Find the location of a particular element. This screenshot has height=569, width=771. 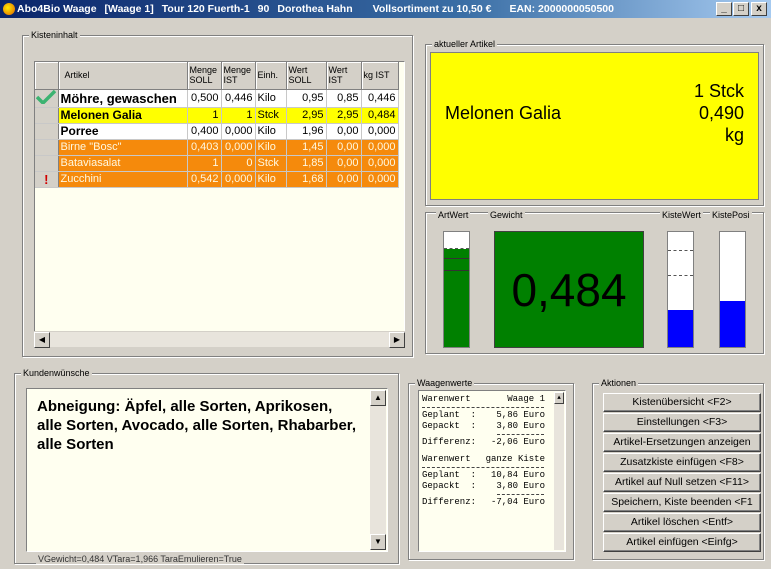

row-indicator-header is located at coordinates (47, 76).